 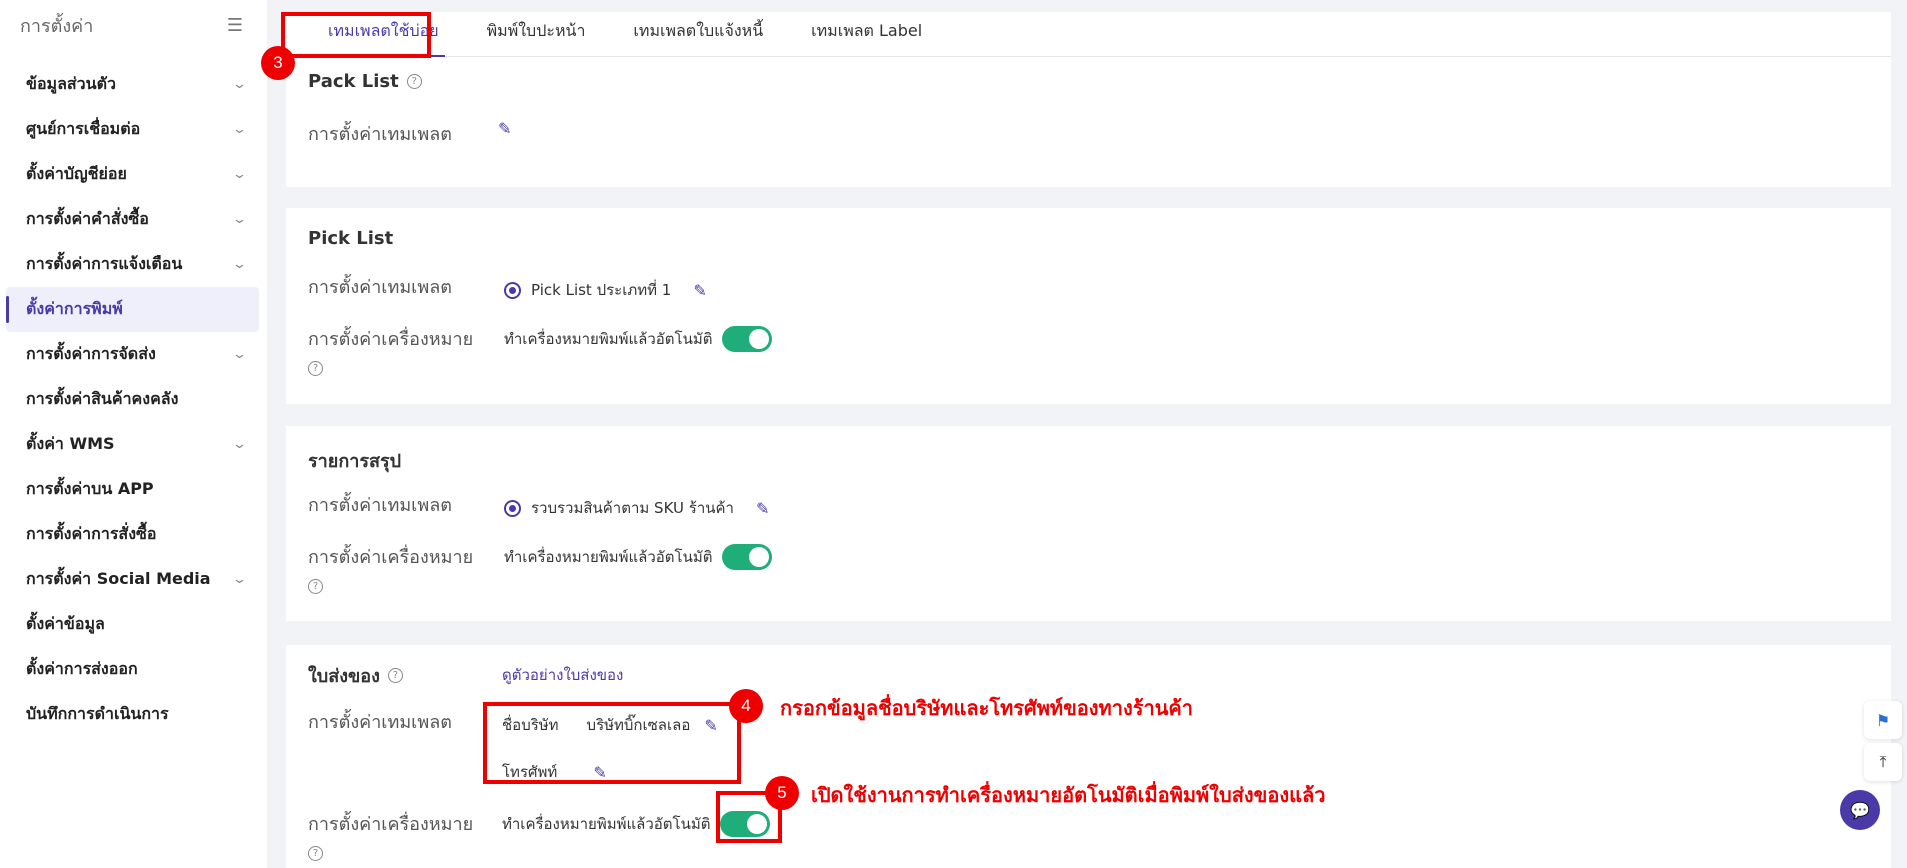 What do you see at coordinates (746, 706) in the screenshot?
I see `annotation-badge-4: 4` at bounding box center [746, 706].